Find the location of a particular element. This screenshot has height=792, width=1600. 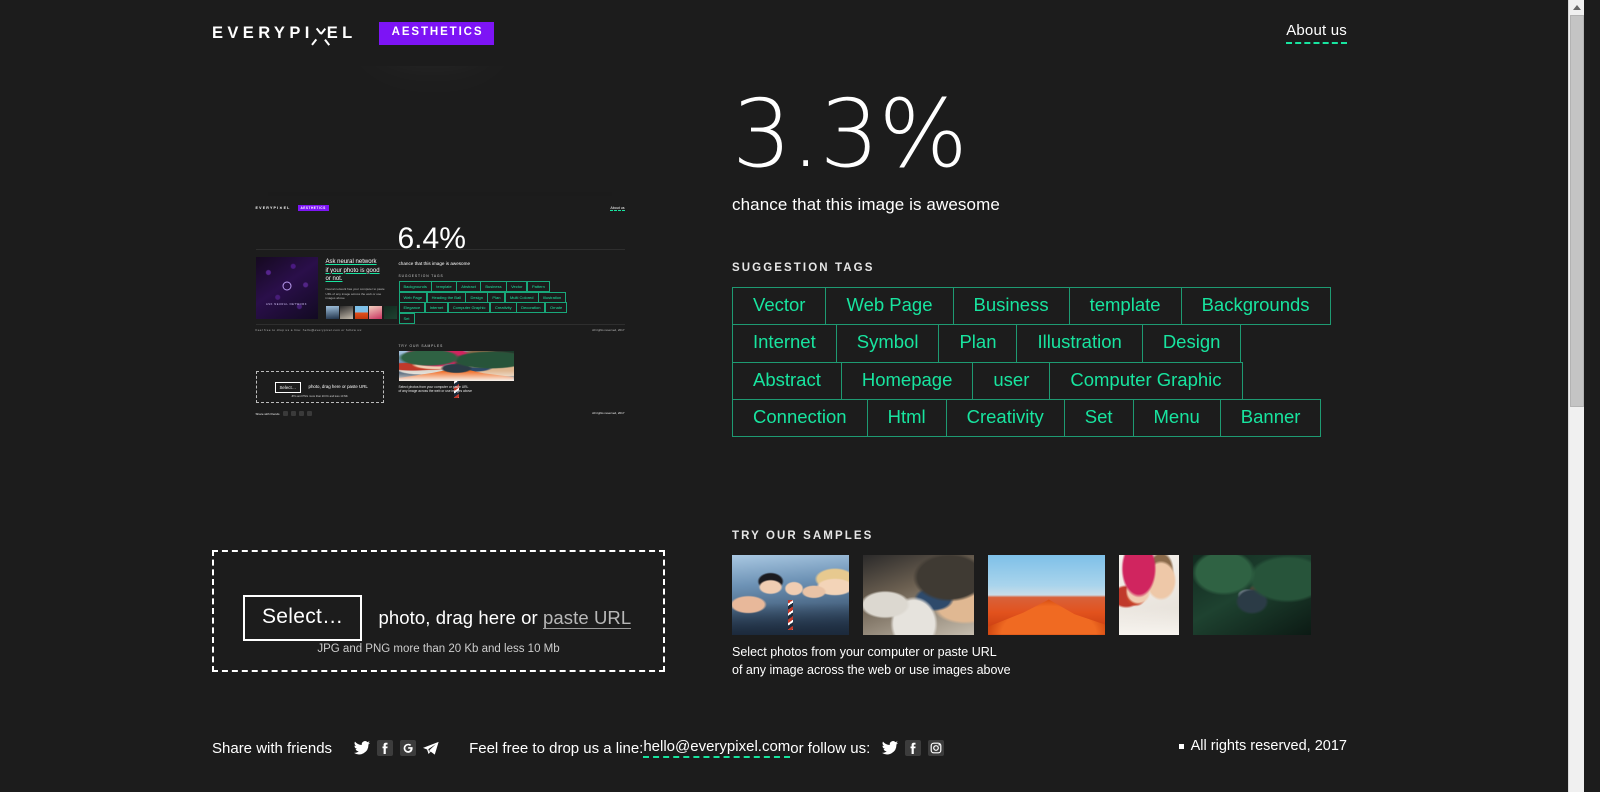

mini-copyright: All rights reserved, 2017 is located at coordinates (608, 413).